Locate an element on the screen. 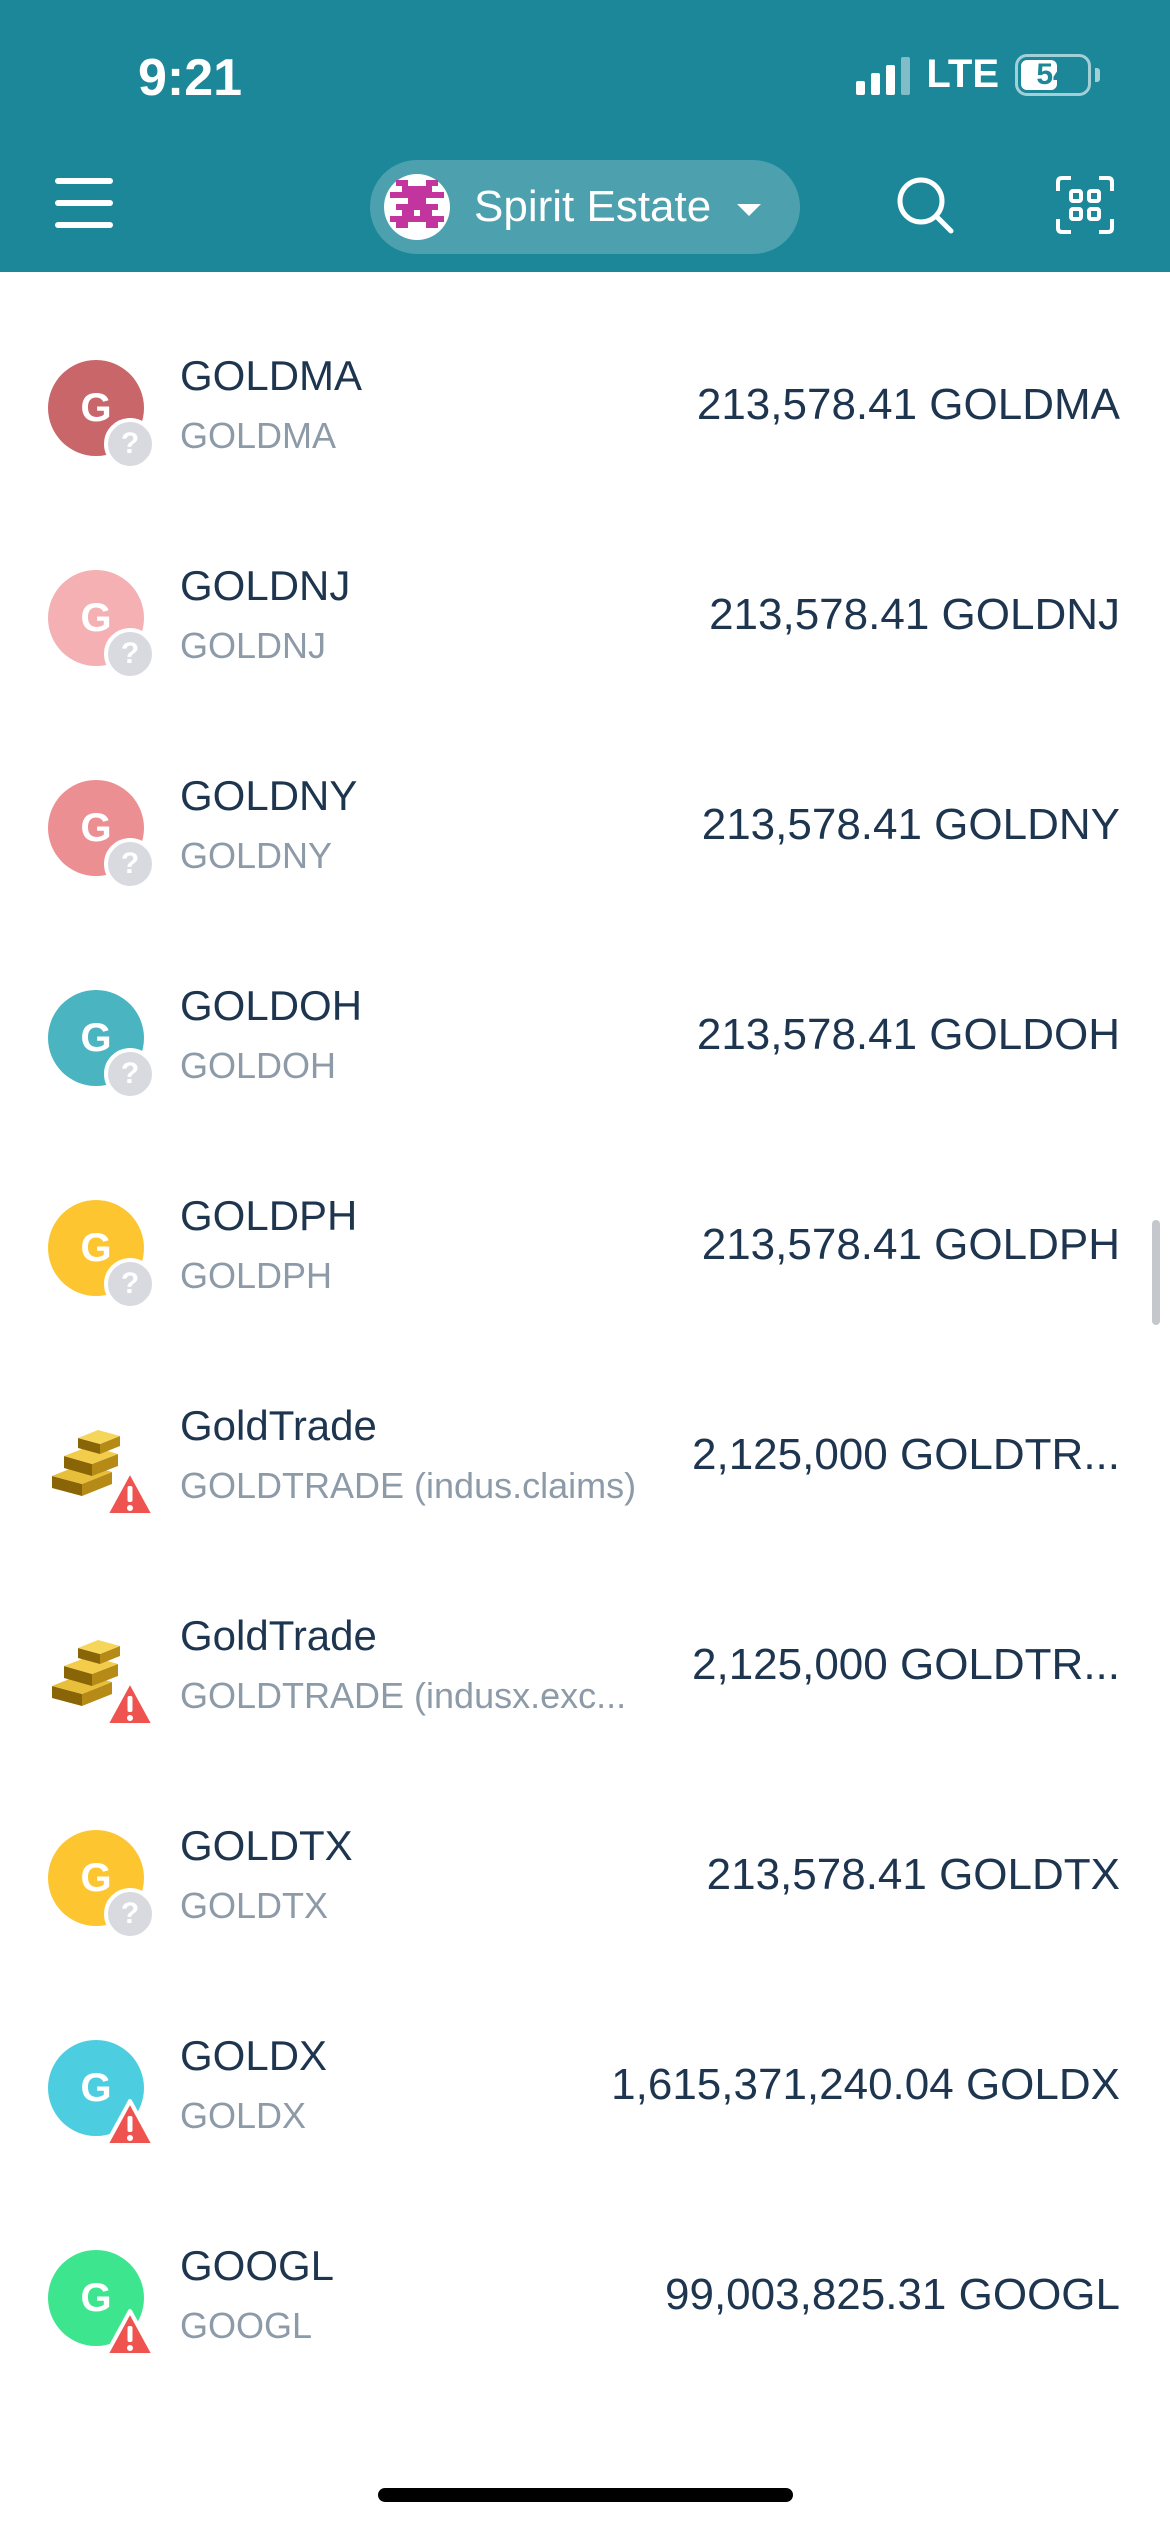 The height and width of the screenshot is (2532, 1170). token-symbol: GOLDTX is located at coordinates (254, 1905).